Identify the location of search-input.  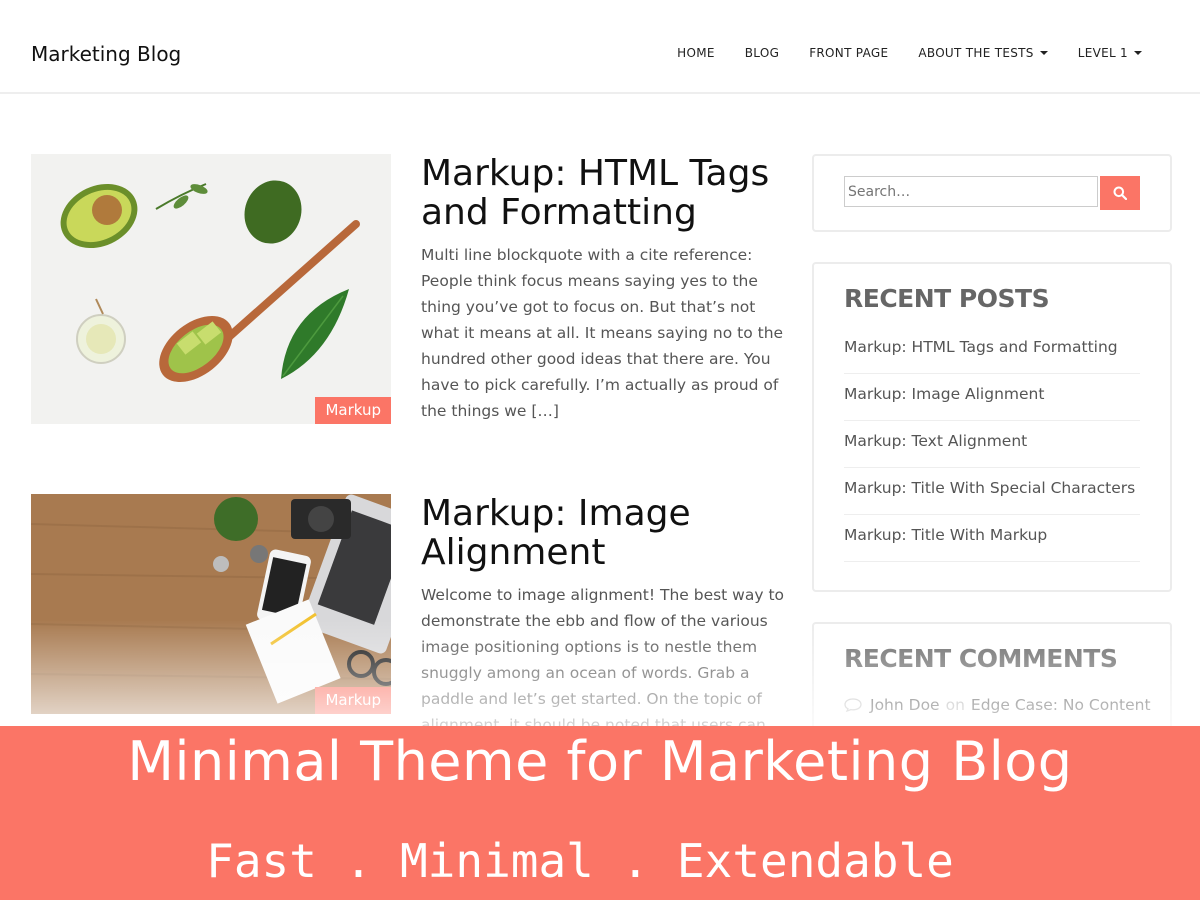
(971, 191).